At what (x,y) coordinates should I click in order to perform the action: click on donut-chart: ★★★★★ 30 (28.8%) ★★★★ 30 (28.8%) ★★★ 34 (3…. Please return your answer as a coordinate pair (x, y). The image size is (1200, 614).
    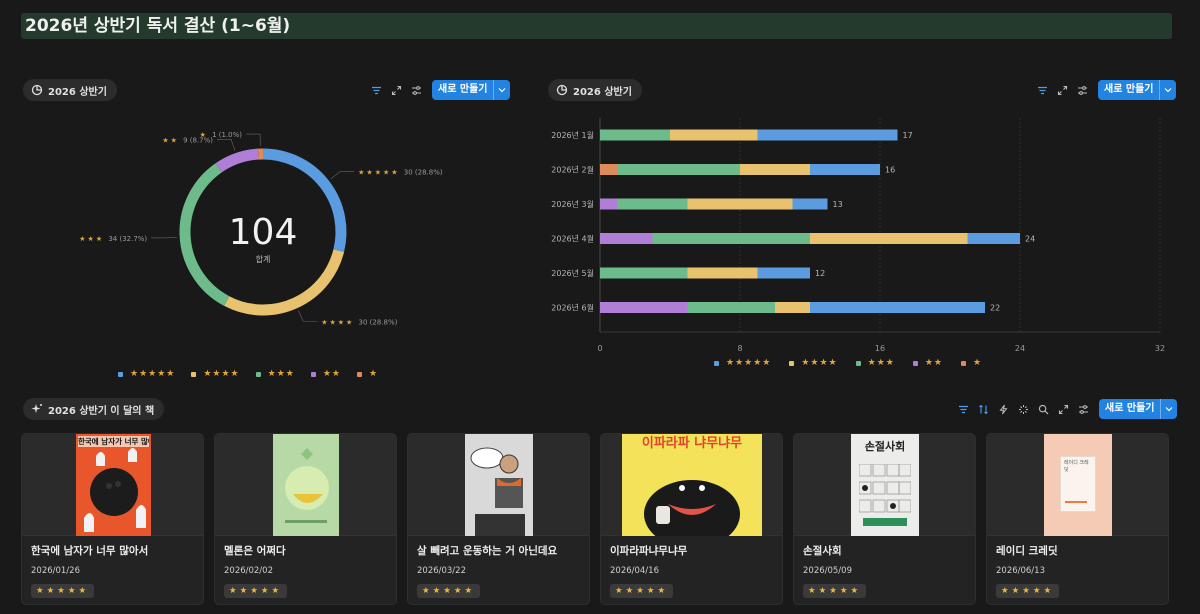
    Looking at the image, I should click on (261, 228).